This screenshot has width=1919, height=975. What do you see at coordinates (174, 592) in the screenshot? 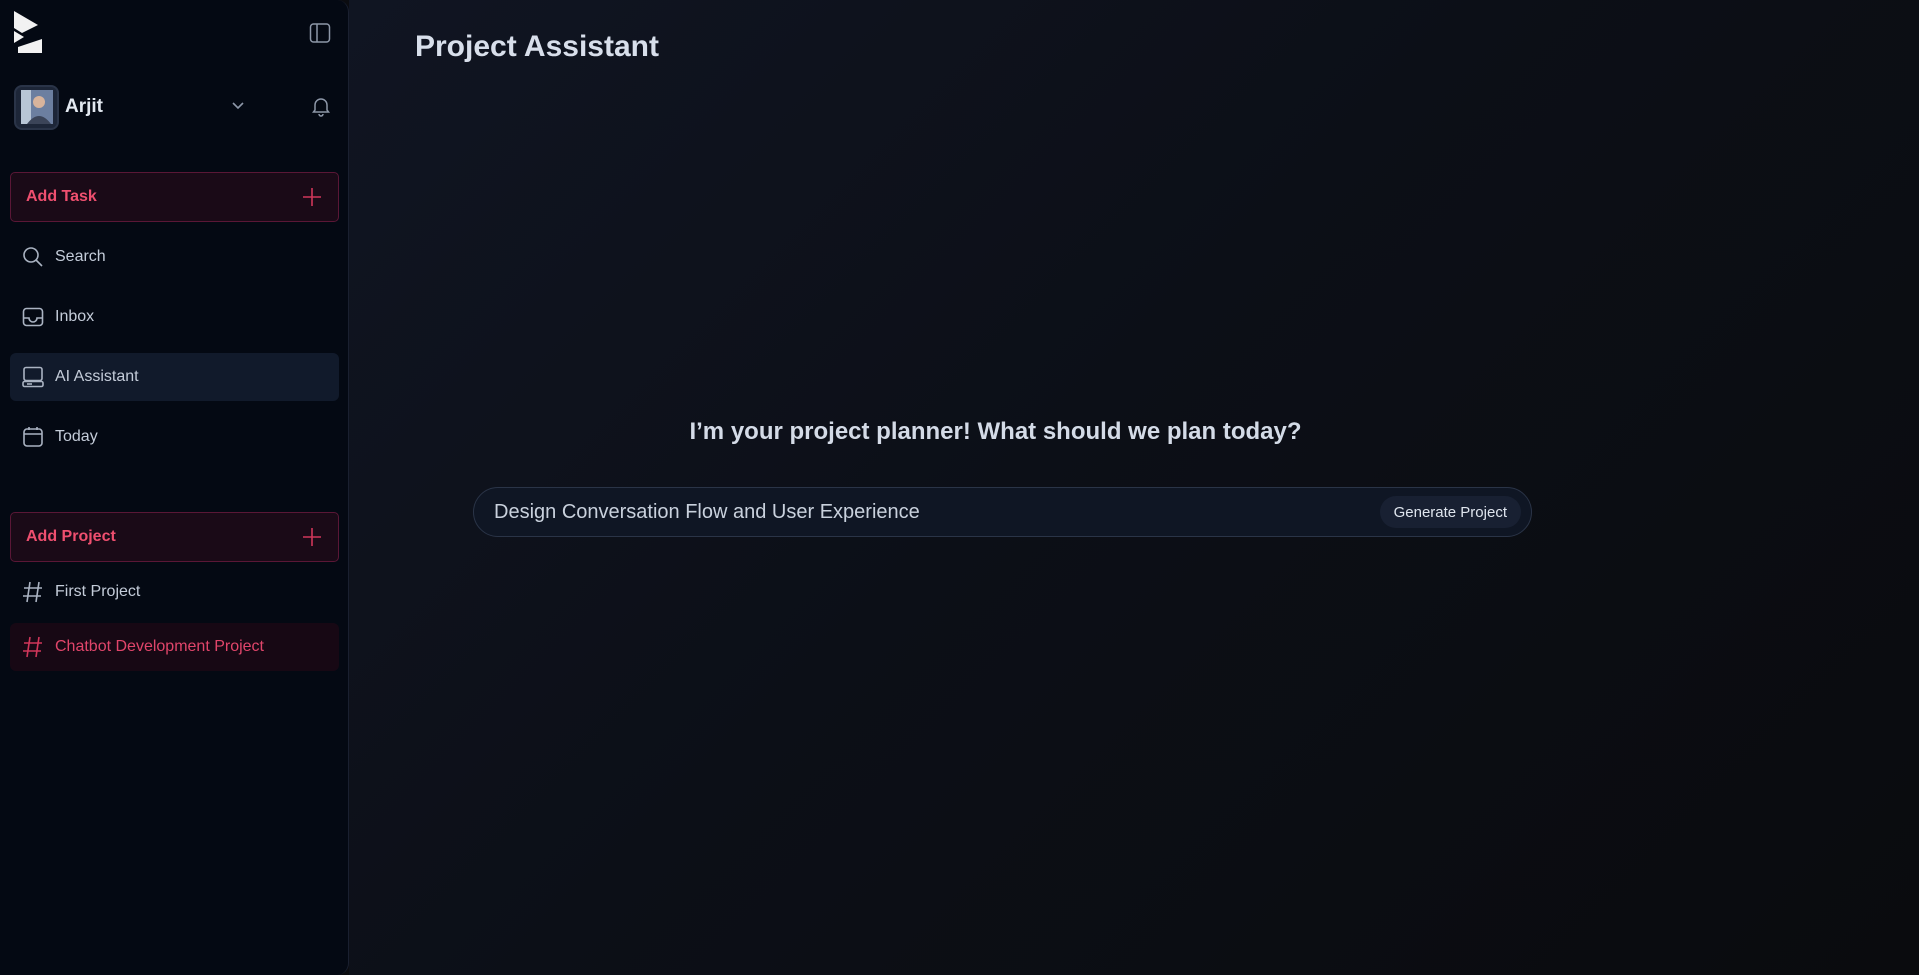
I see `project-item-first: First Project` at bounding box center [174, 592].